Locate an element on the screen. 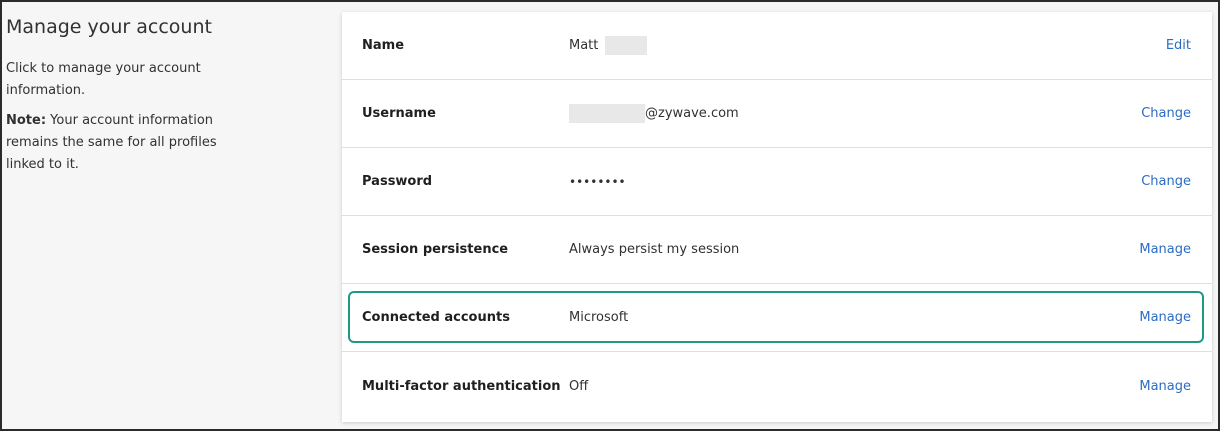  setting-label: Password is located at coordinates (397, 181).